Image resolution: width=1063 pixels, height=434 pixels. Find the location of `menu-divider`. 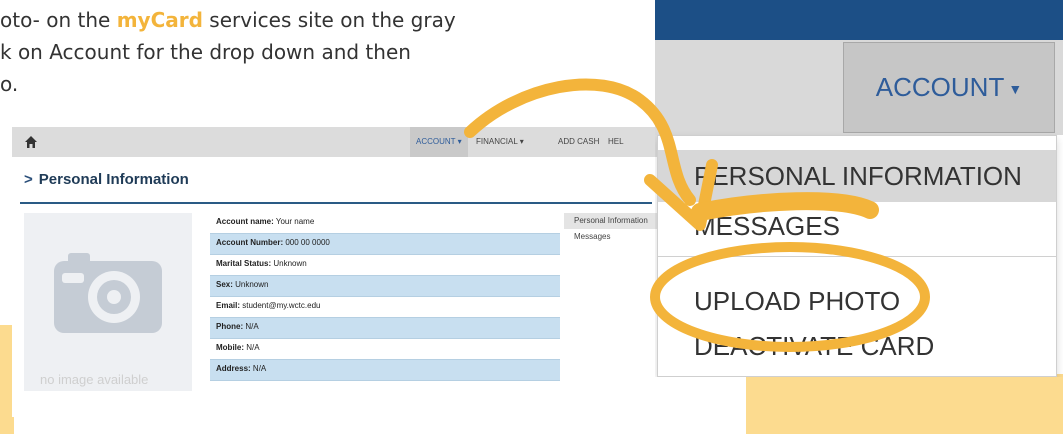

menu-divider is located at coordinates (857, 256).